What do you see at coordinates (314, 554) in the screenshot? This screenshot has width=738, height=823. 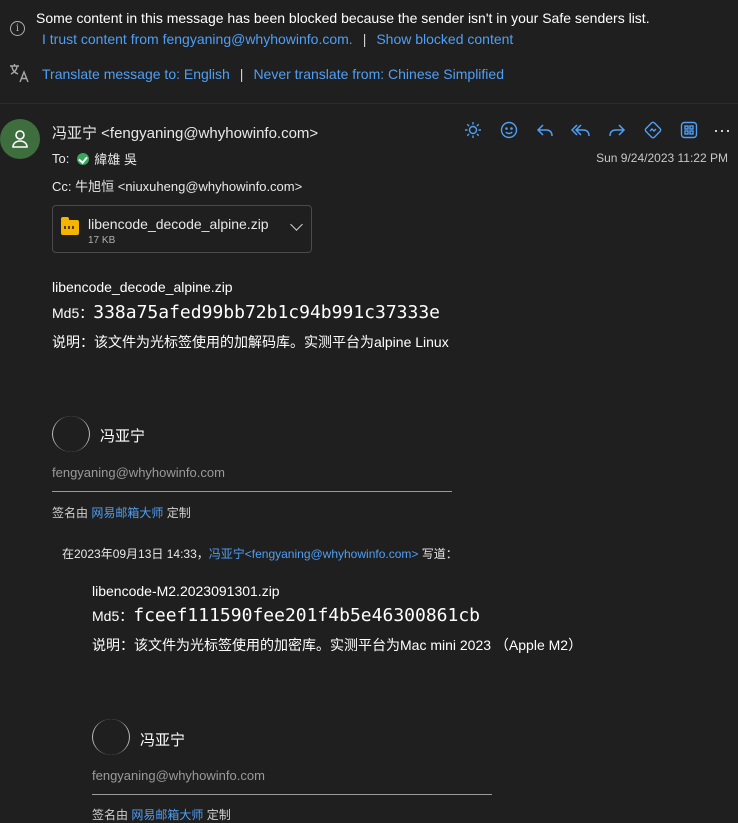 I see `quote-sender-link: 冯亚宁<fengyaning@whyhowinfo.com>` at bounding box center [314, 554].